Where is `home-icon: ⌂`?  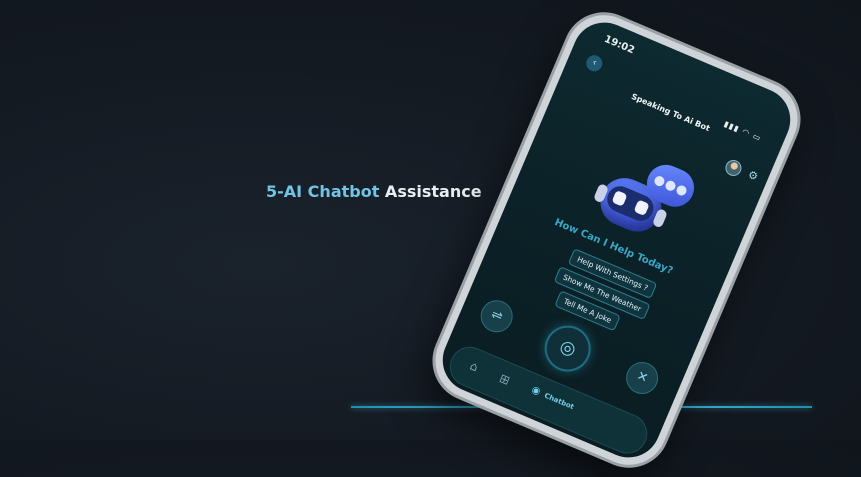 home-icon: ⌂ is located at coordinates (474, 366).